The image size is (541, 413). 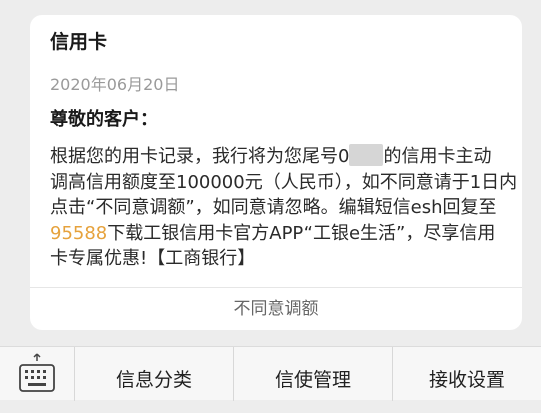 What do you see at coordinates (301, 233) in the screenshot?
I see `message-line-text: 下载工银信用卡官方APP“工银e生活”，尽享信用` at bounding box center [301, 233].